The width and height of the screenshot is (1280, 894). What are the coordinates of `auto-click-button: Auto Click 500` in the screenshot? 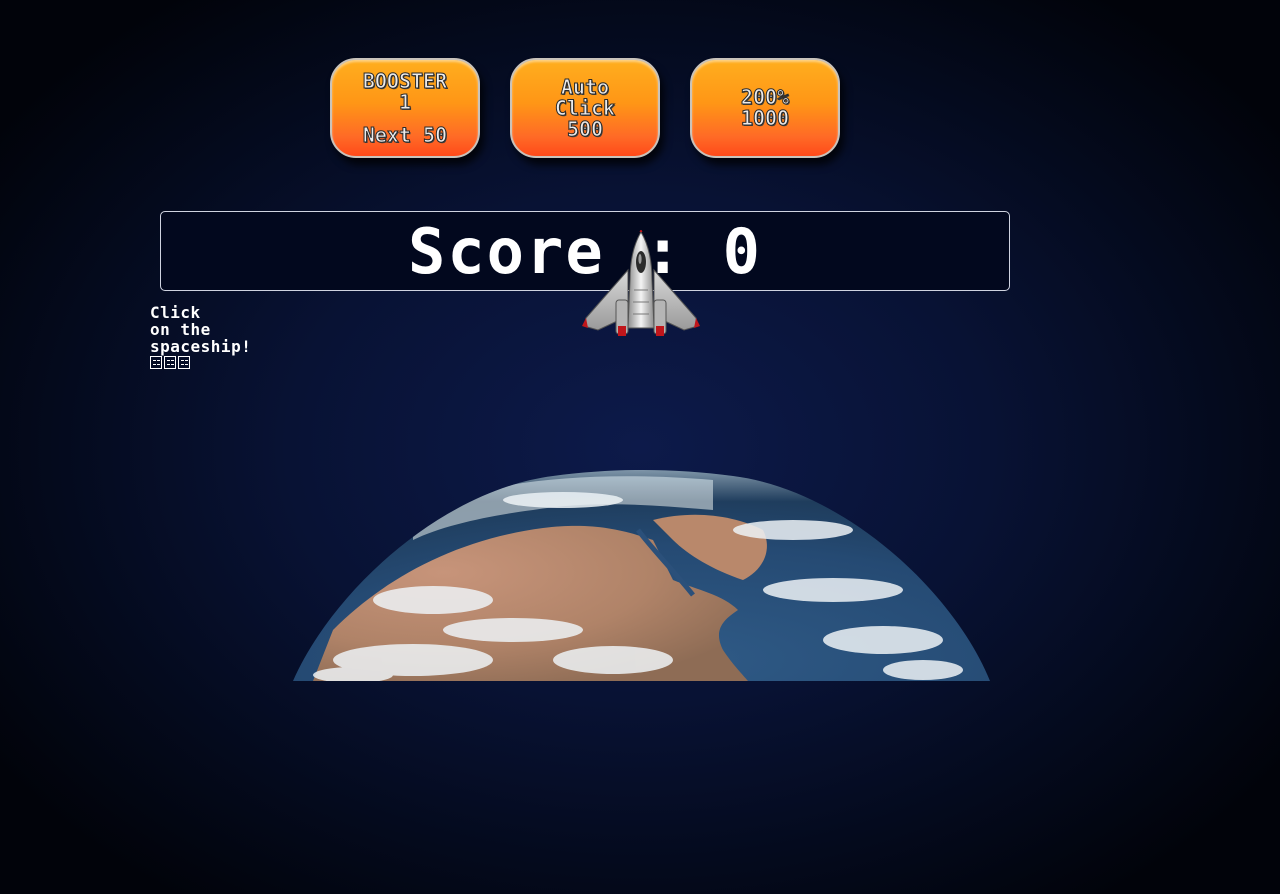 It's located at (585, 108).